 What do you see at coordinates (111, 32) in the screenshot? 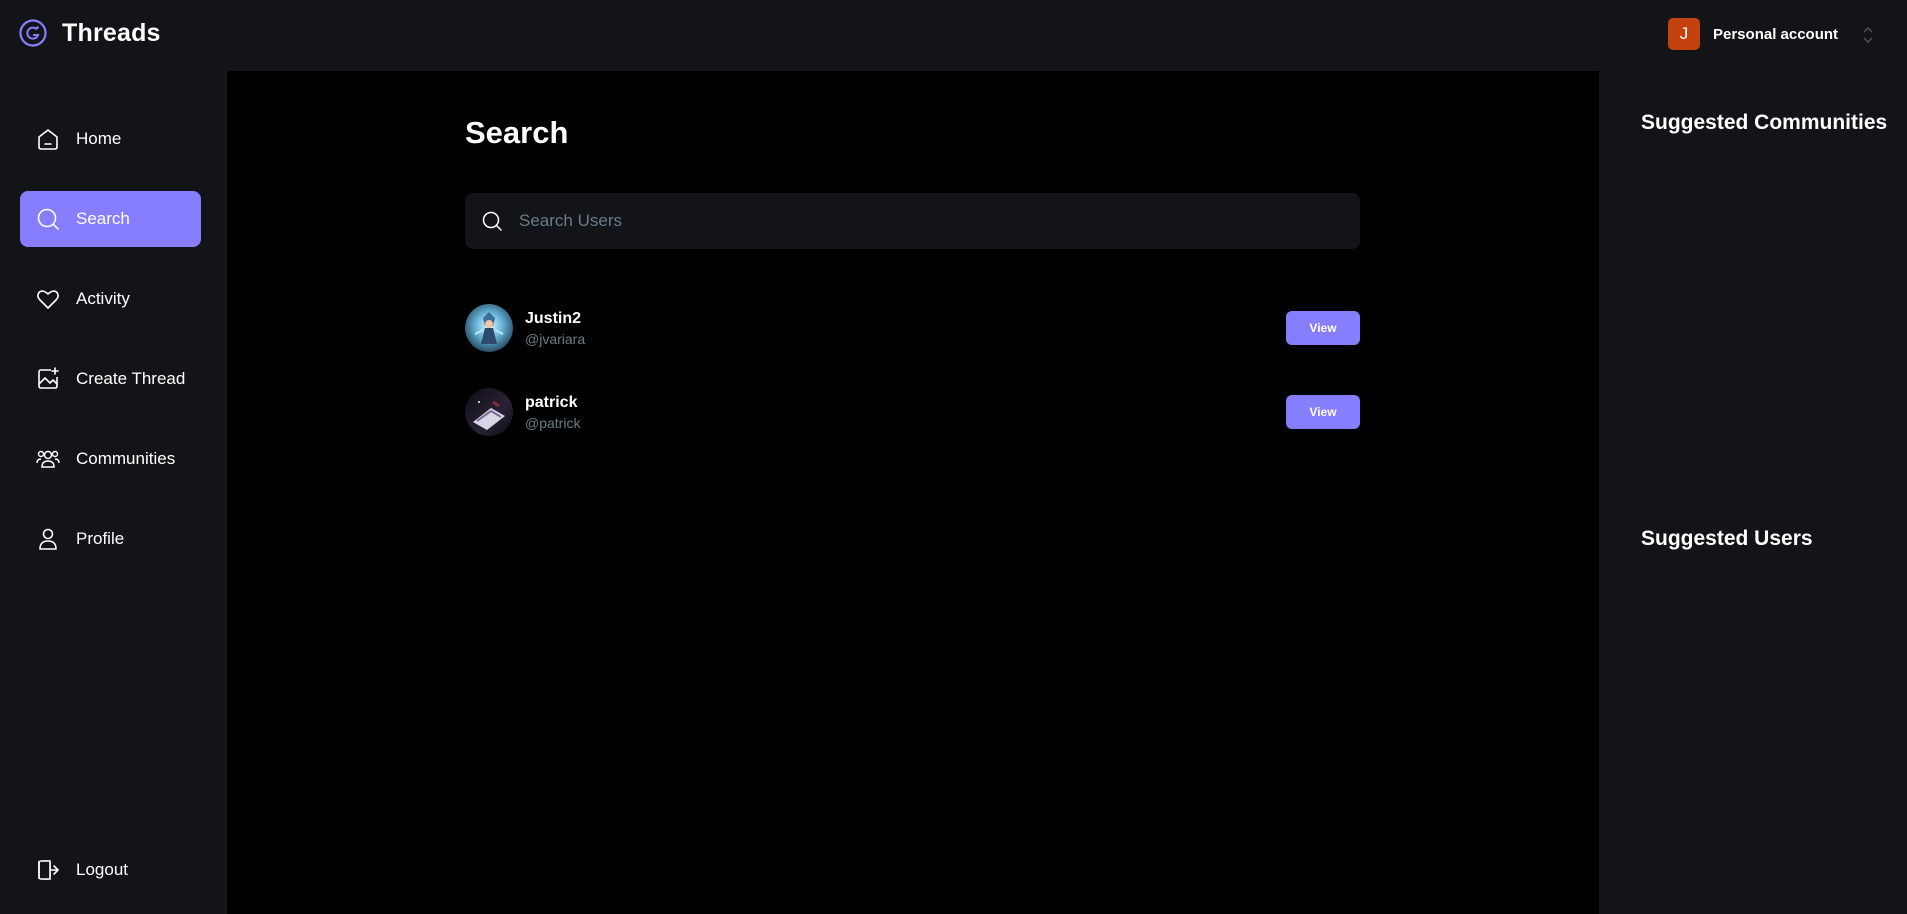
I see `brand-name: Threads` at bounding box center [111, 32].